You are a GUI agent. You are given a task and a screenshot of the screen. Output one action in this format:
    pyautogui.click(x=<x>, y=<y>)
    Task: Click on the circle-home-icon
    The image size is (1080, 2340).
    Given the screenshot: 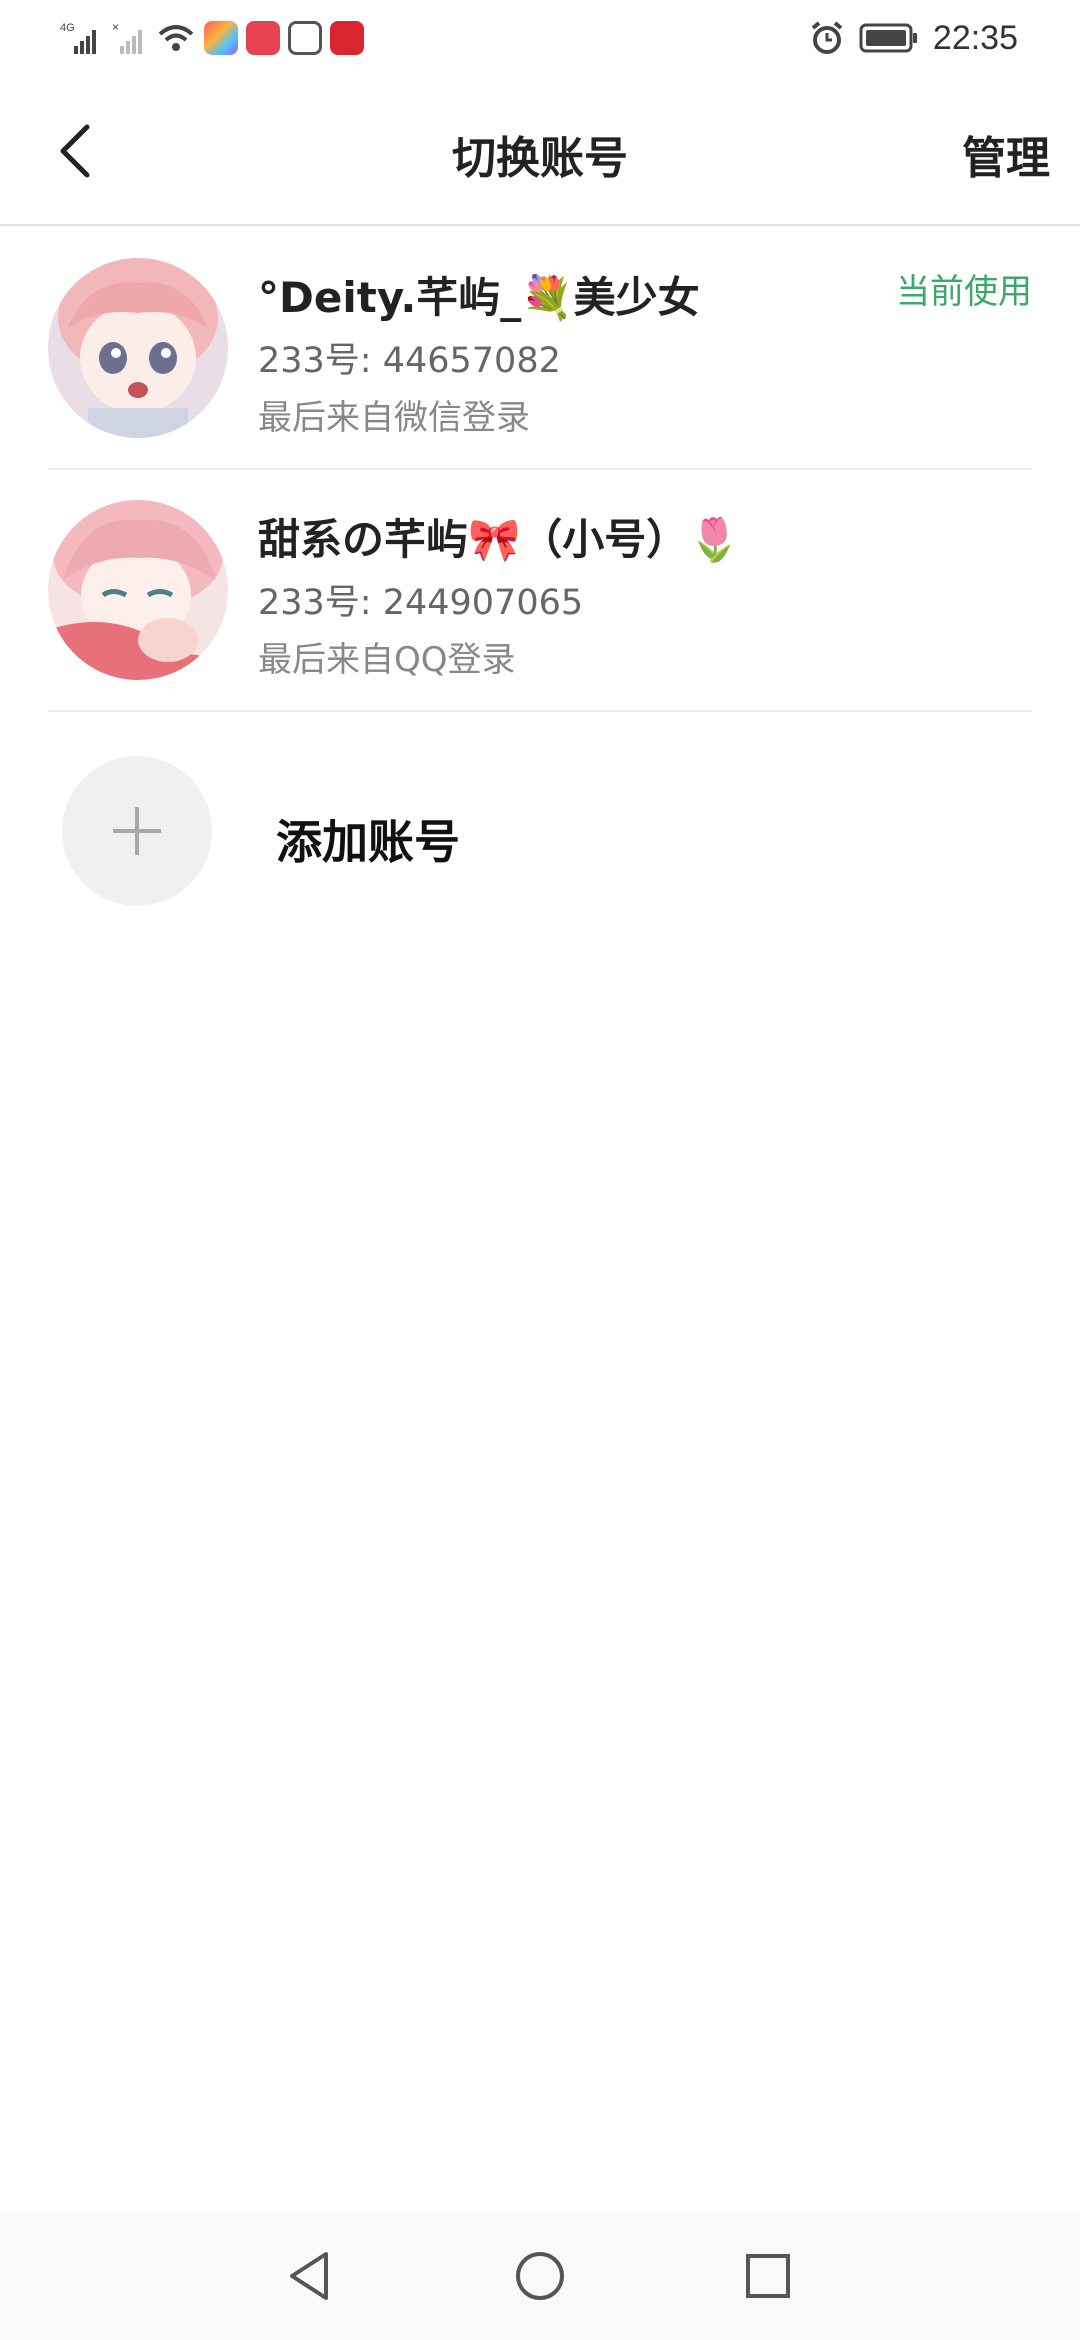 What is the action you would take?
    pyautogui.click(x=540, y=2276)
    